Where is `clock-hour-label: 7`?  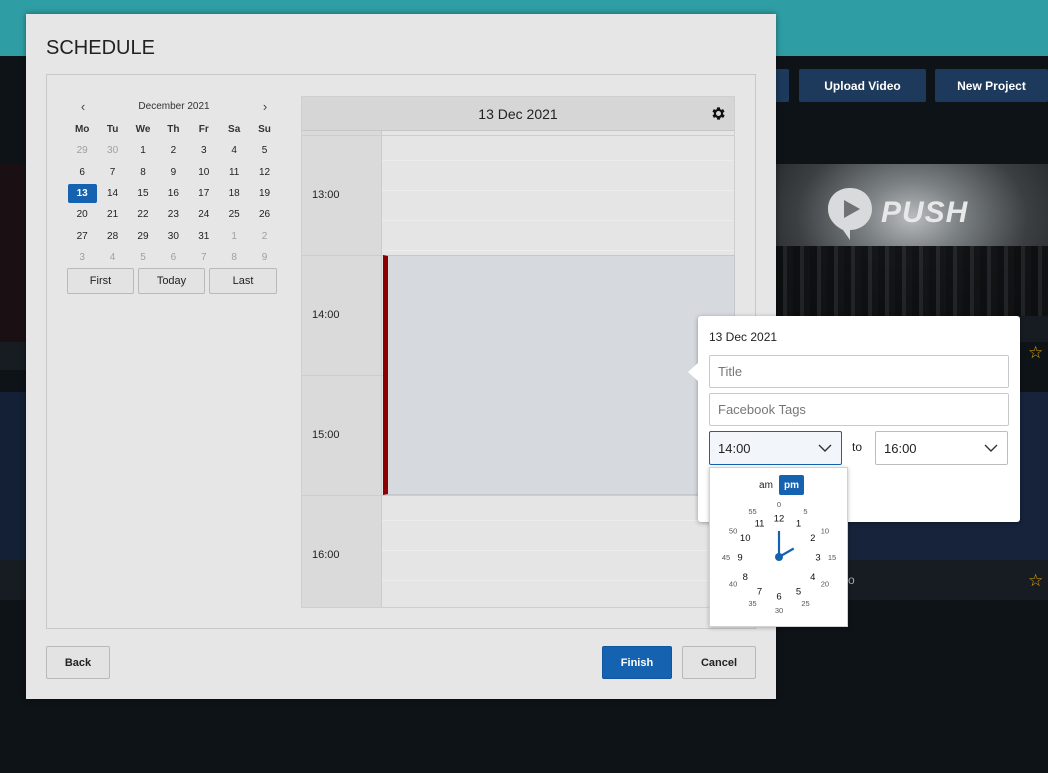 clock-hour-label: 7 is located at coordinates (759, 591).